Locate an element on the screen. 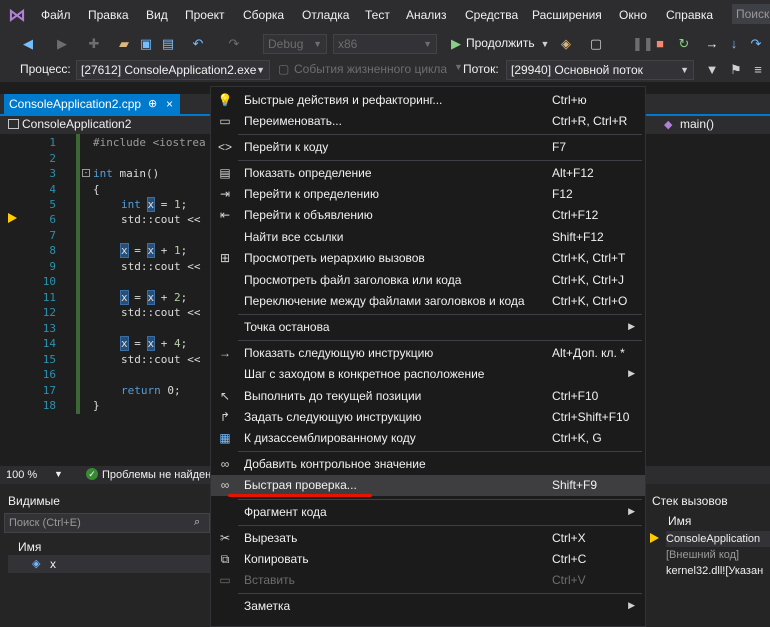 The image size is (770, 627). search-input: Поиск is located at coordinates (751, 14).